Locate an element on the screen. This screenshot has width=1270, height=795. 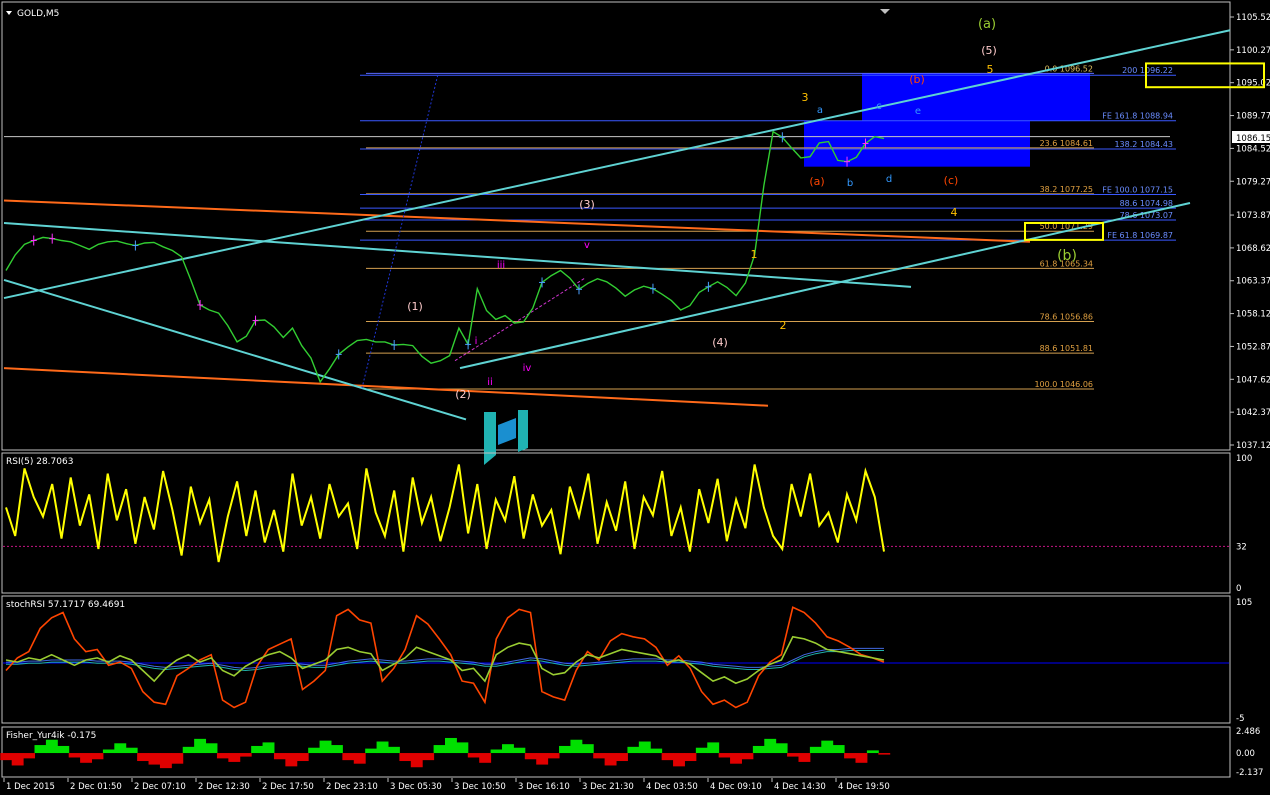
fisher-y-tick-label: 0.00 is located at coordinates (1245, 754).